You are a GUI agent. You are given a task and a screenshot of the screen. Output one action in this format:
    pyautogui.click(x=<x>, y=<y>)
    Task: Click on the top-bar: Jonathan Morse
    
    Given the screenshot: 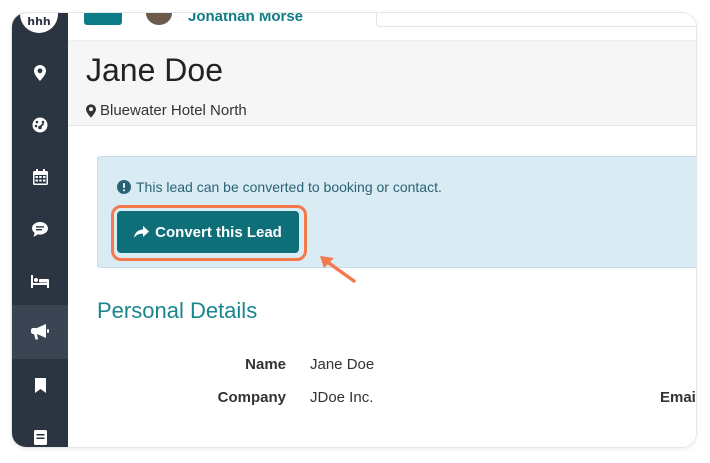 What is the action you would take?
    pyautogui.click(x=382, y=27)
    